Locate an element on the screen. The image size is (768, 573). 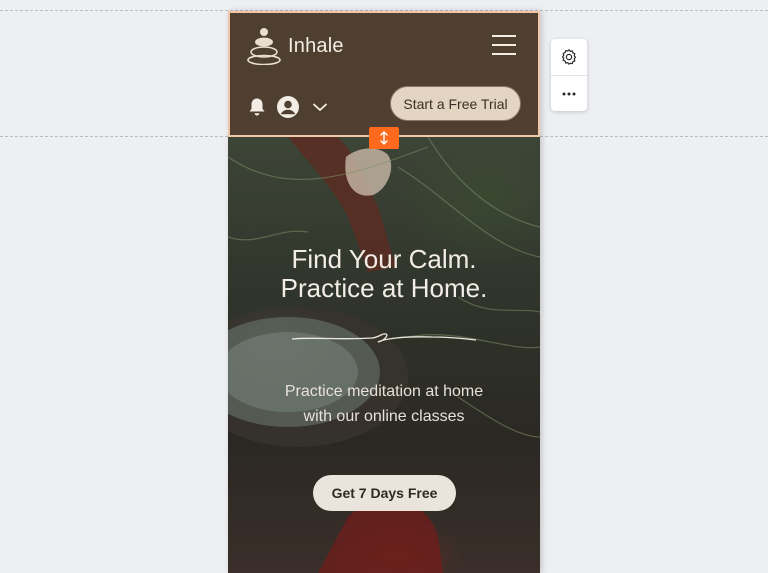
section-toolbar is located at coordinates (569, 75).